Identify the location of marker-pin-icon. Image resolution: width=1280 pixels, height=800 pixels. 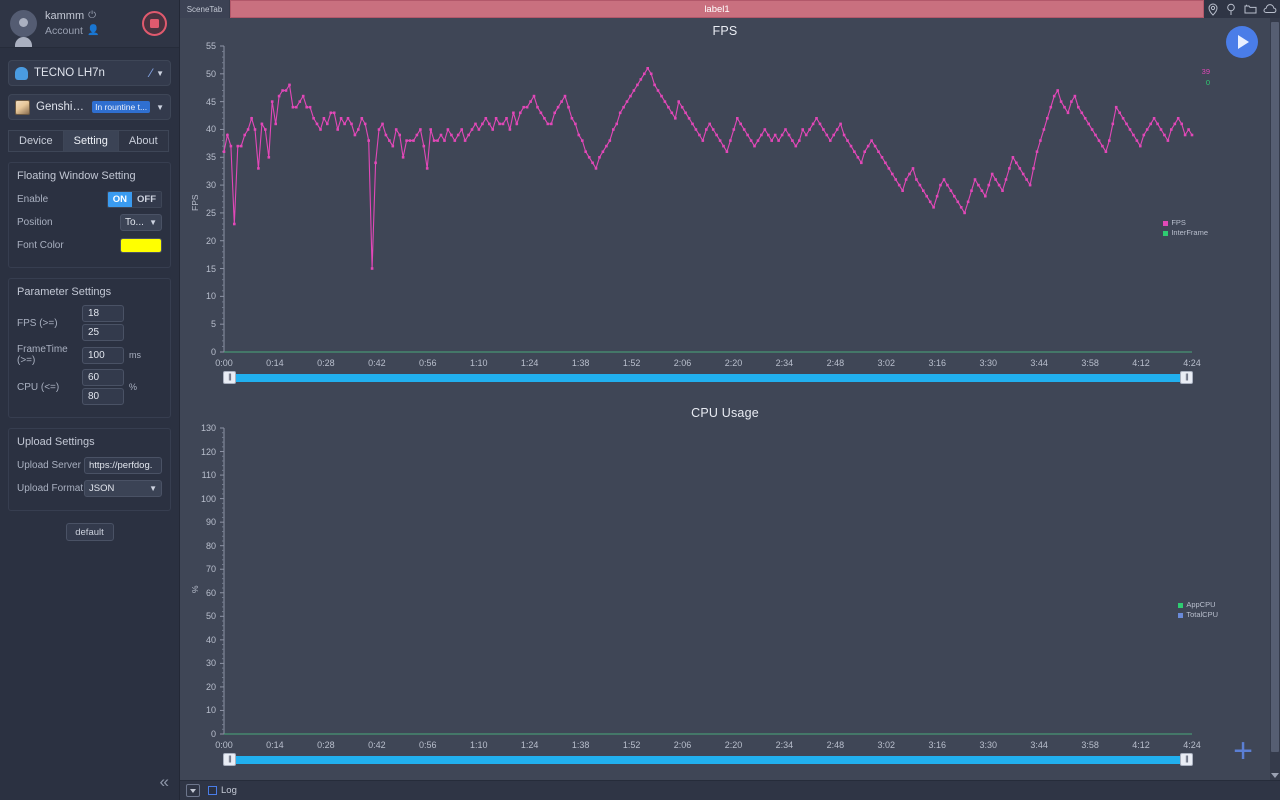
(1231, 9).